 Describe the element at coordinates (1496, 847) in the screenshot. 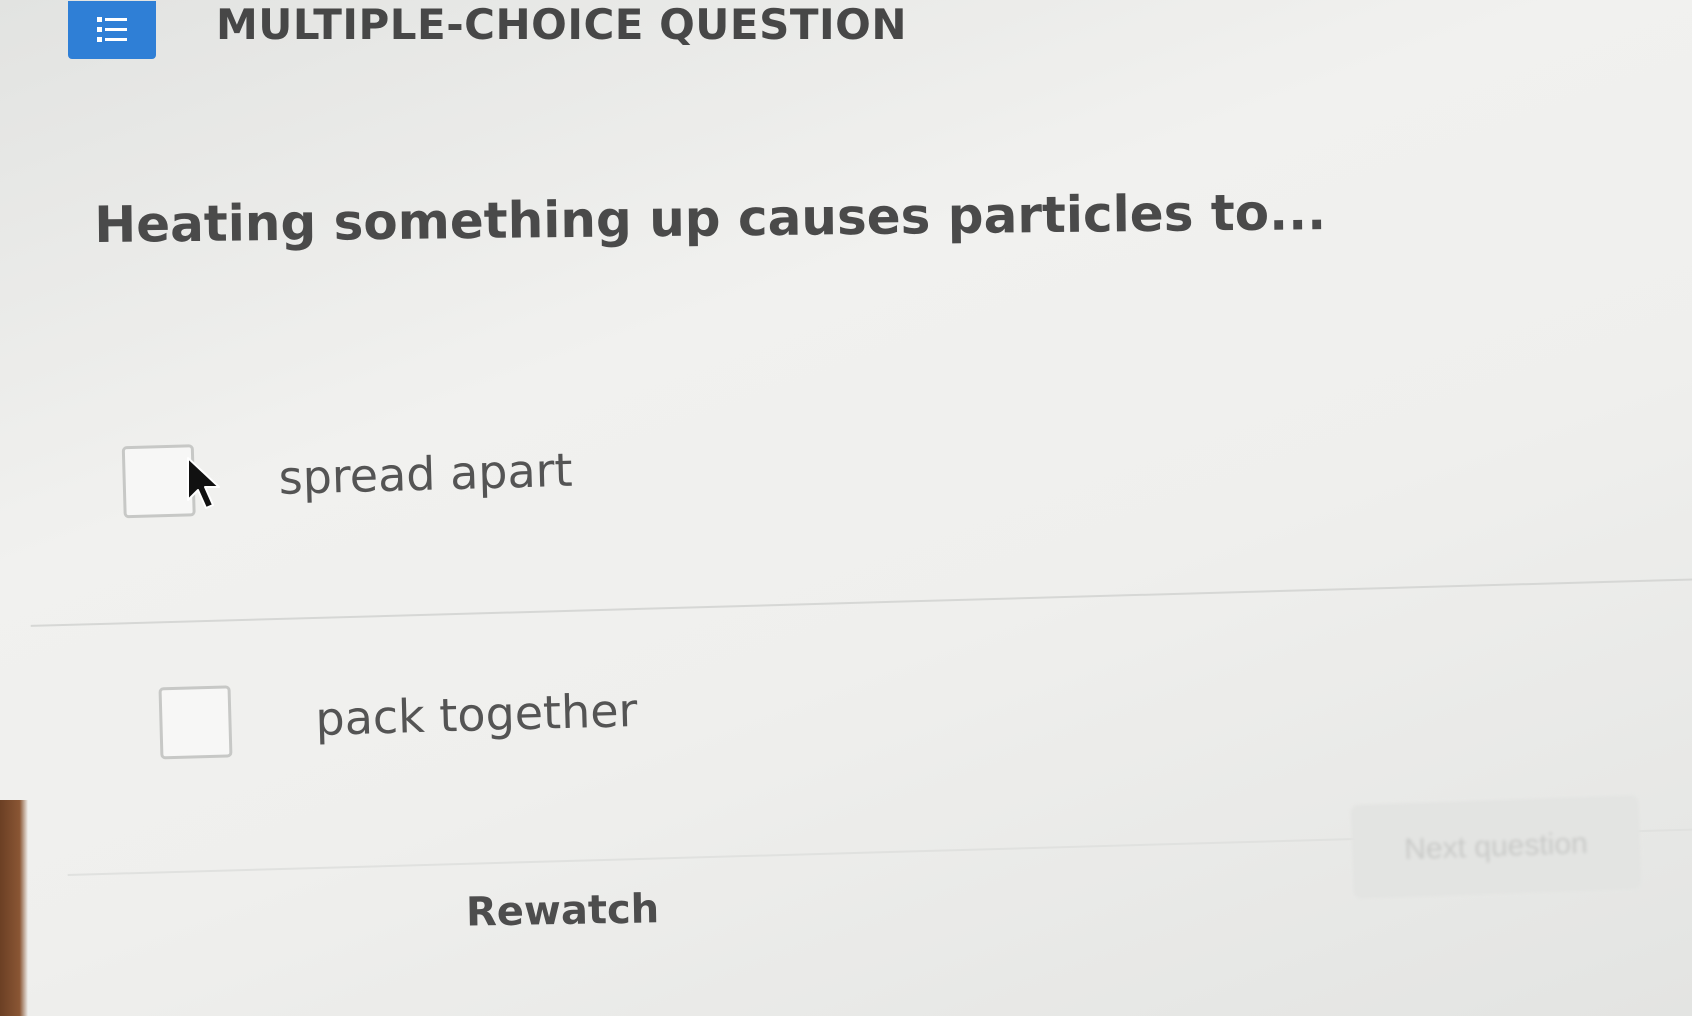

I see `next-question-button: Next question` at that location.